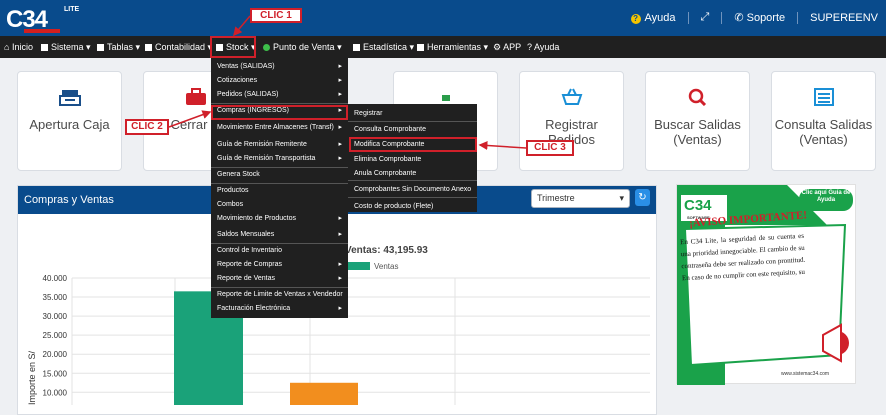 The image size is (886, 415). Describe the element at coordinates (279, 112) in the screenshot. I see `compras-highlight` at that location.